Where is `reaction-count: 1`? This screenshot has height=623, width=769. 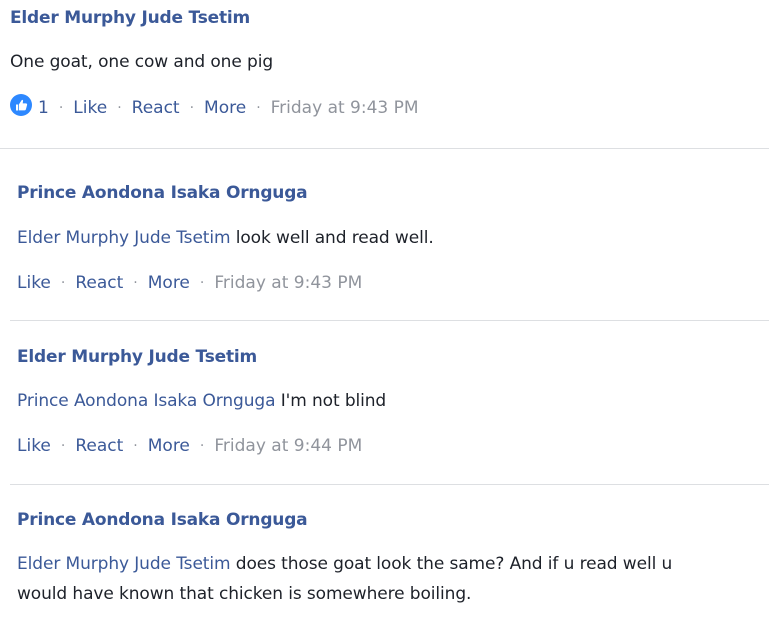
reaction-count: 1 is located at coordinates (43, 108).